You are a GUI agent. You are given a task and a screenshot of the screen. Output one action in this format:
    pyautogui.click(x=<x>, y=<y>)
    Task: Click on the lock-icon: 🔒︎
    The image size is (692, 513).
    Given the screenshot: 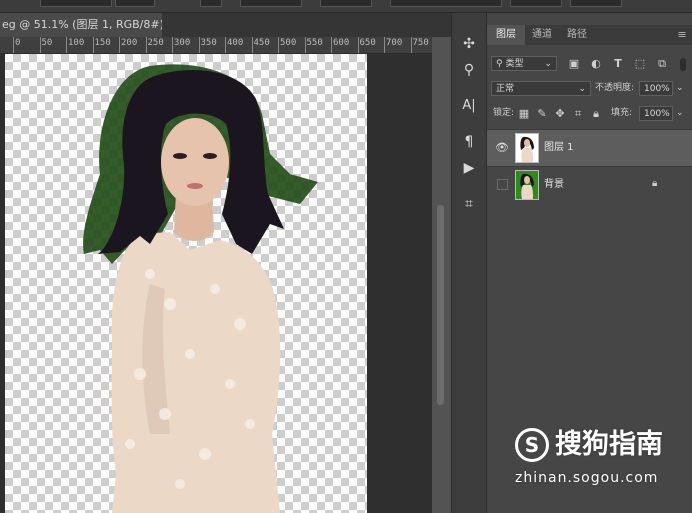 What is the action you would take?
    pyautogui.click(x=655, y=183)
    